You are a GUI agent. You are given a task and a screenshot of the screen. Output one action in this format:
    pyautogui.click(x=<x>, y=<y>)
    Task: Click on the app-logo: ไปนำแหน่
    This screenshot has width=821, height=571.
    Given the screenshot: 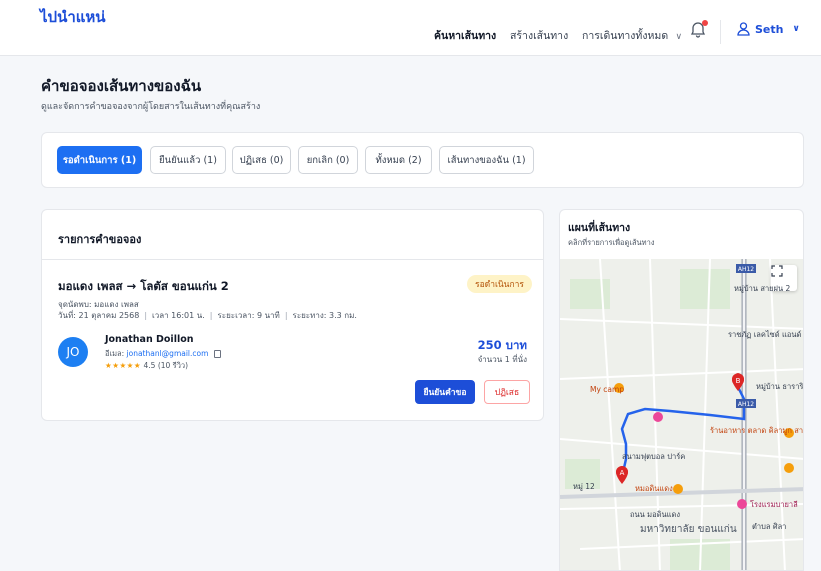 What is the action you would take?
    pyautogui.click(x=73, y=17)
    